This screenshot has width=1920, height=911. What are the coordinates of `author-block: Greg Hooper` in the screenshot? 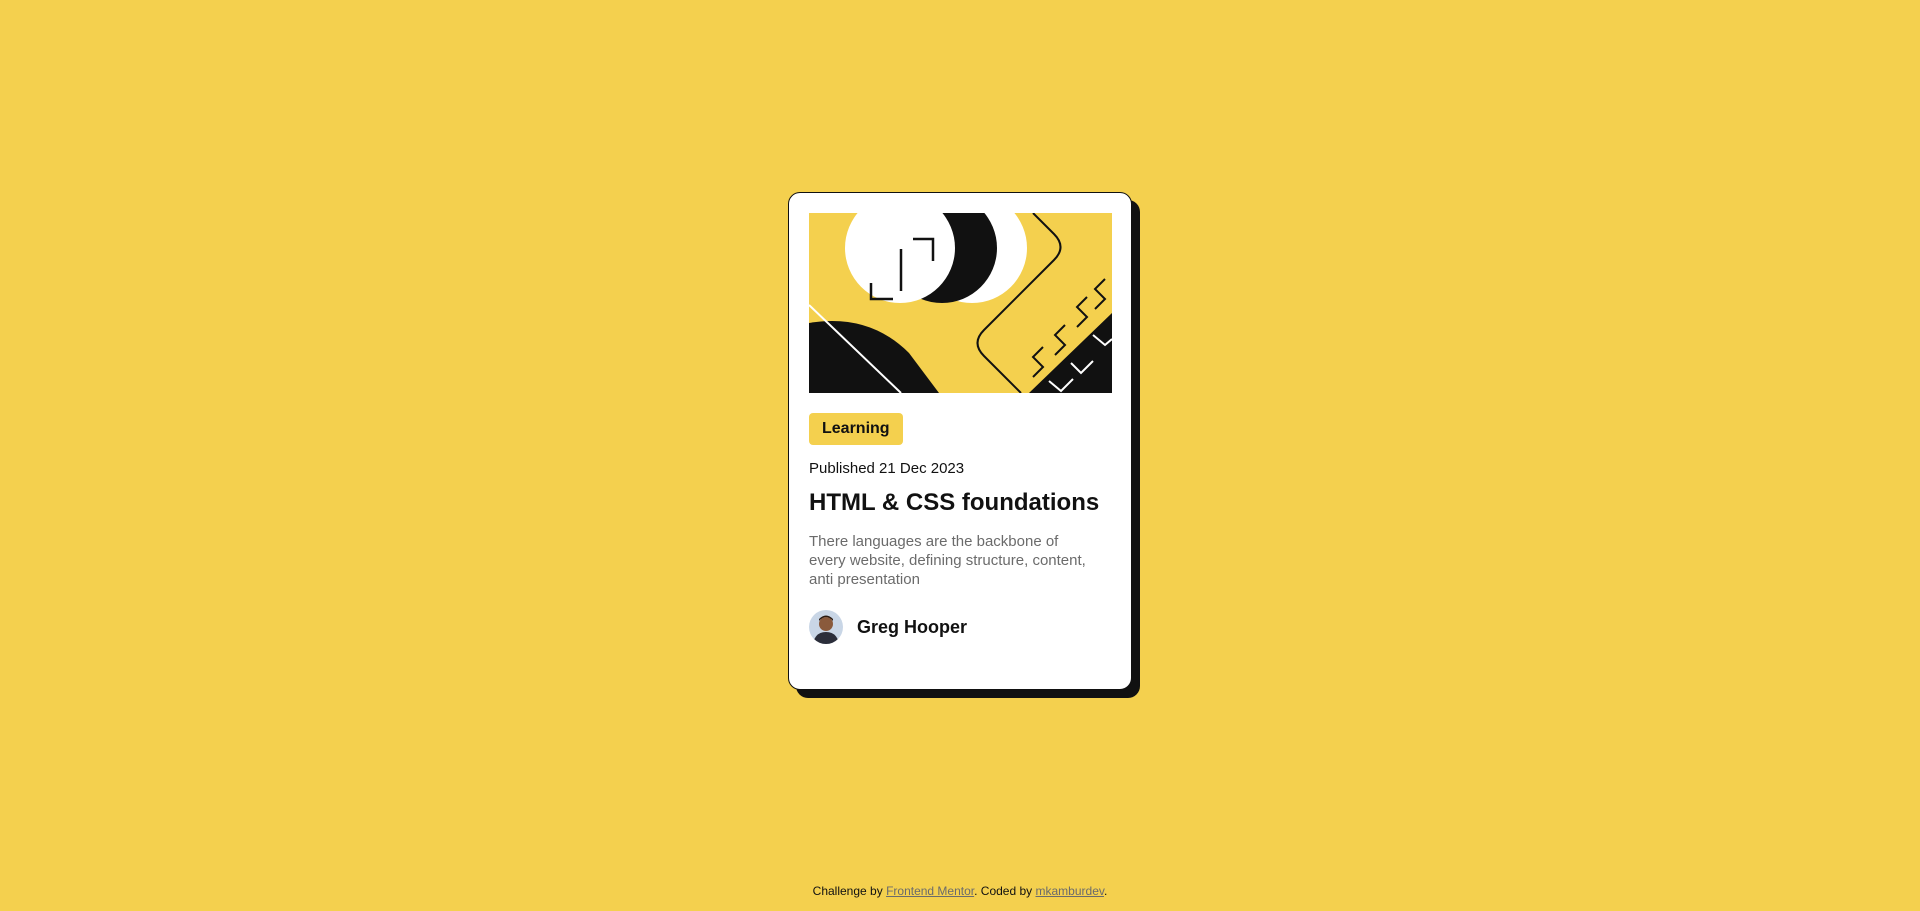 It's located at (960, 627).